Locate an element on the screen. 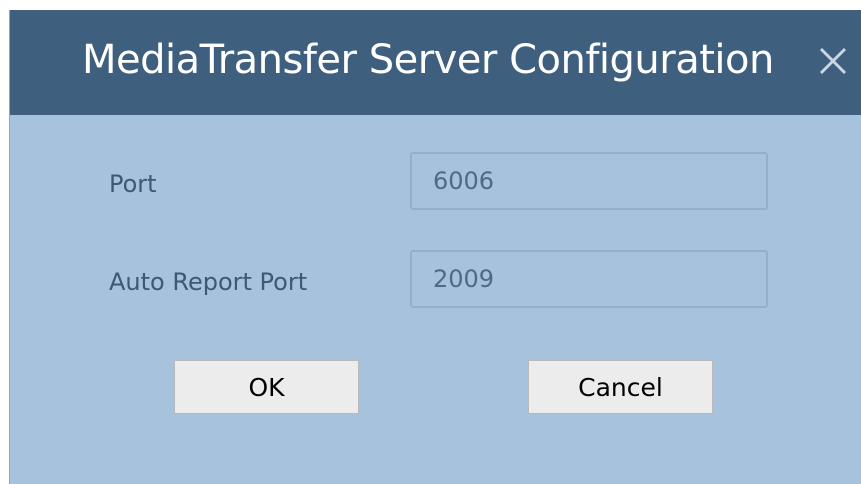  cancel-button: Cancel is located at coordinates (620, 387).